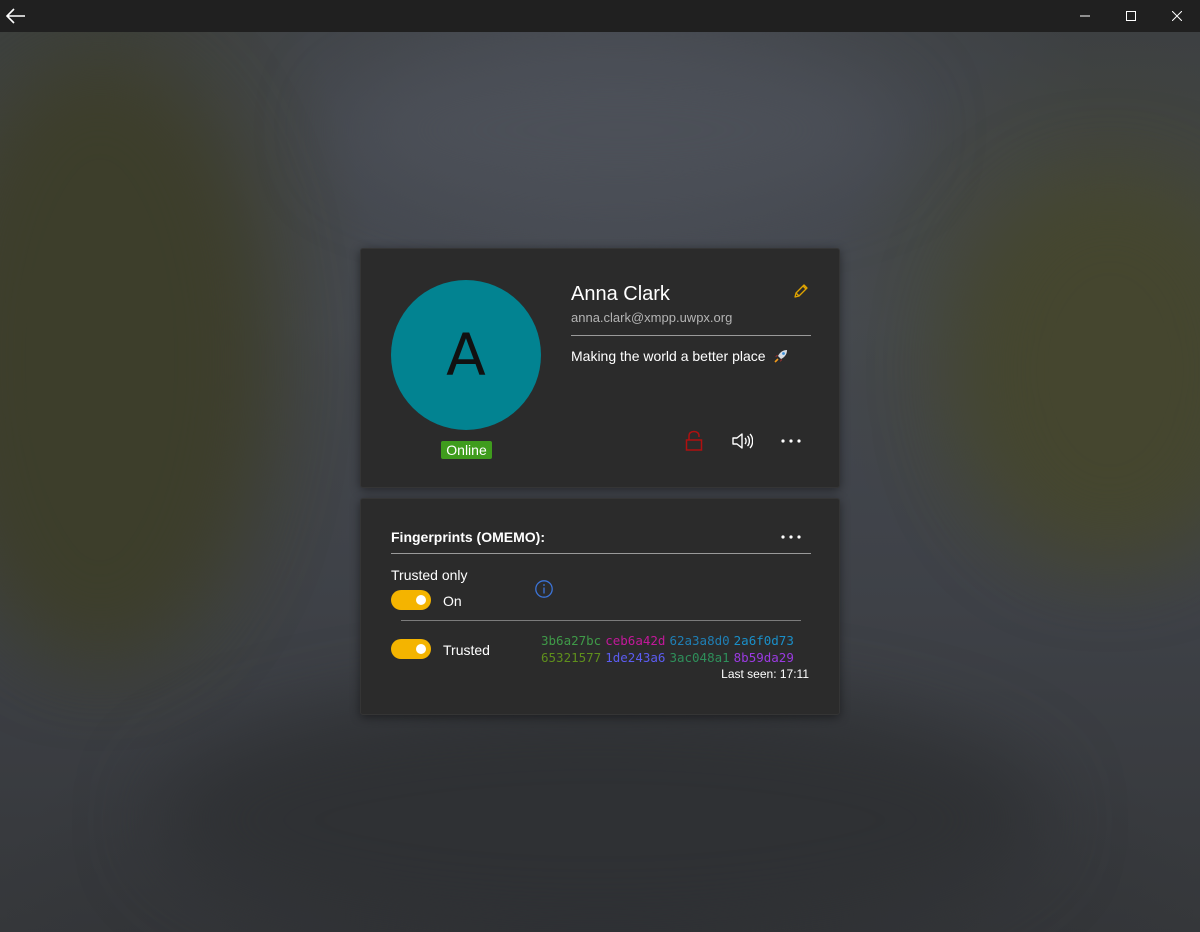  I want to click on status-text: Making the world a better place, so click(668, 356).